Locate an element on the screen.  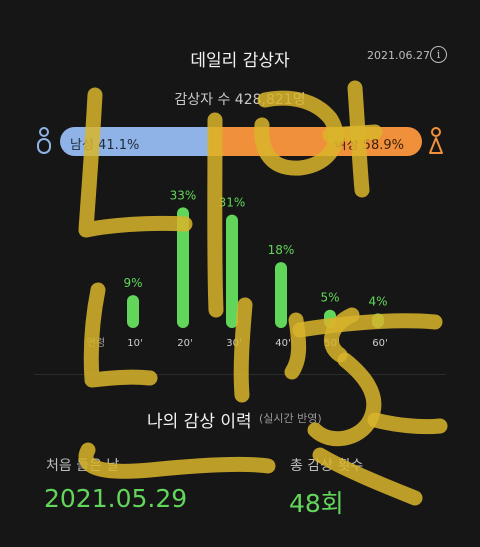
first-listen-label: 처음 들은 날 is located at coordinates (83, 466).